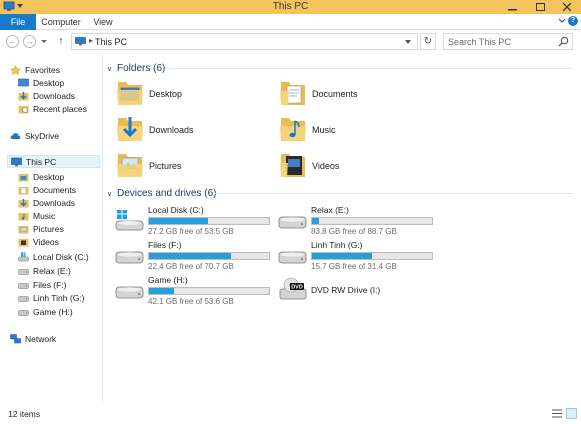 The width and height of the screenshot is (581, 424). I want to click on drive-tile-files-f: Files (F:) 22.4 GB free of 70.7 GB, so click(195, 256).